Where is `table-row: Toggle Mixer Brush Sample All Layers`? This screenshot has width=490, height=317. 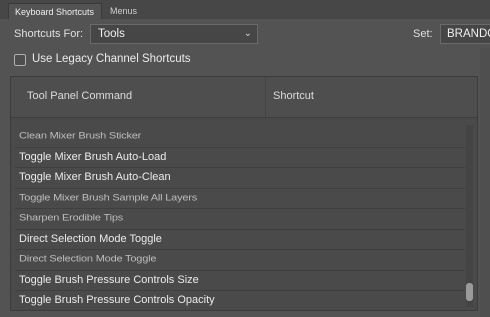
table-row: Toggle Mixer Brush Sample All Layers is located at coordinates (240, 199).